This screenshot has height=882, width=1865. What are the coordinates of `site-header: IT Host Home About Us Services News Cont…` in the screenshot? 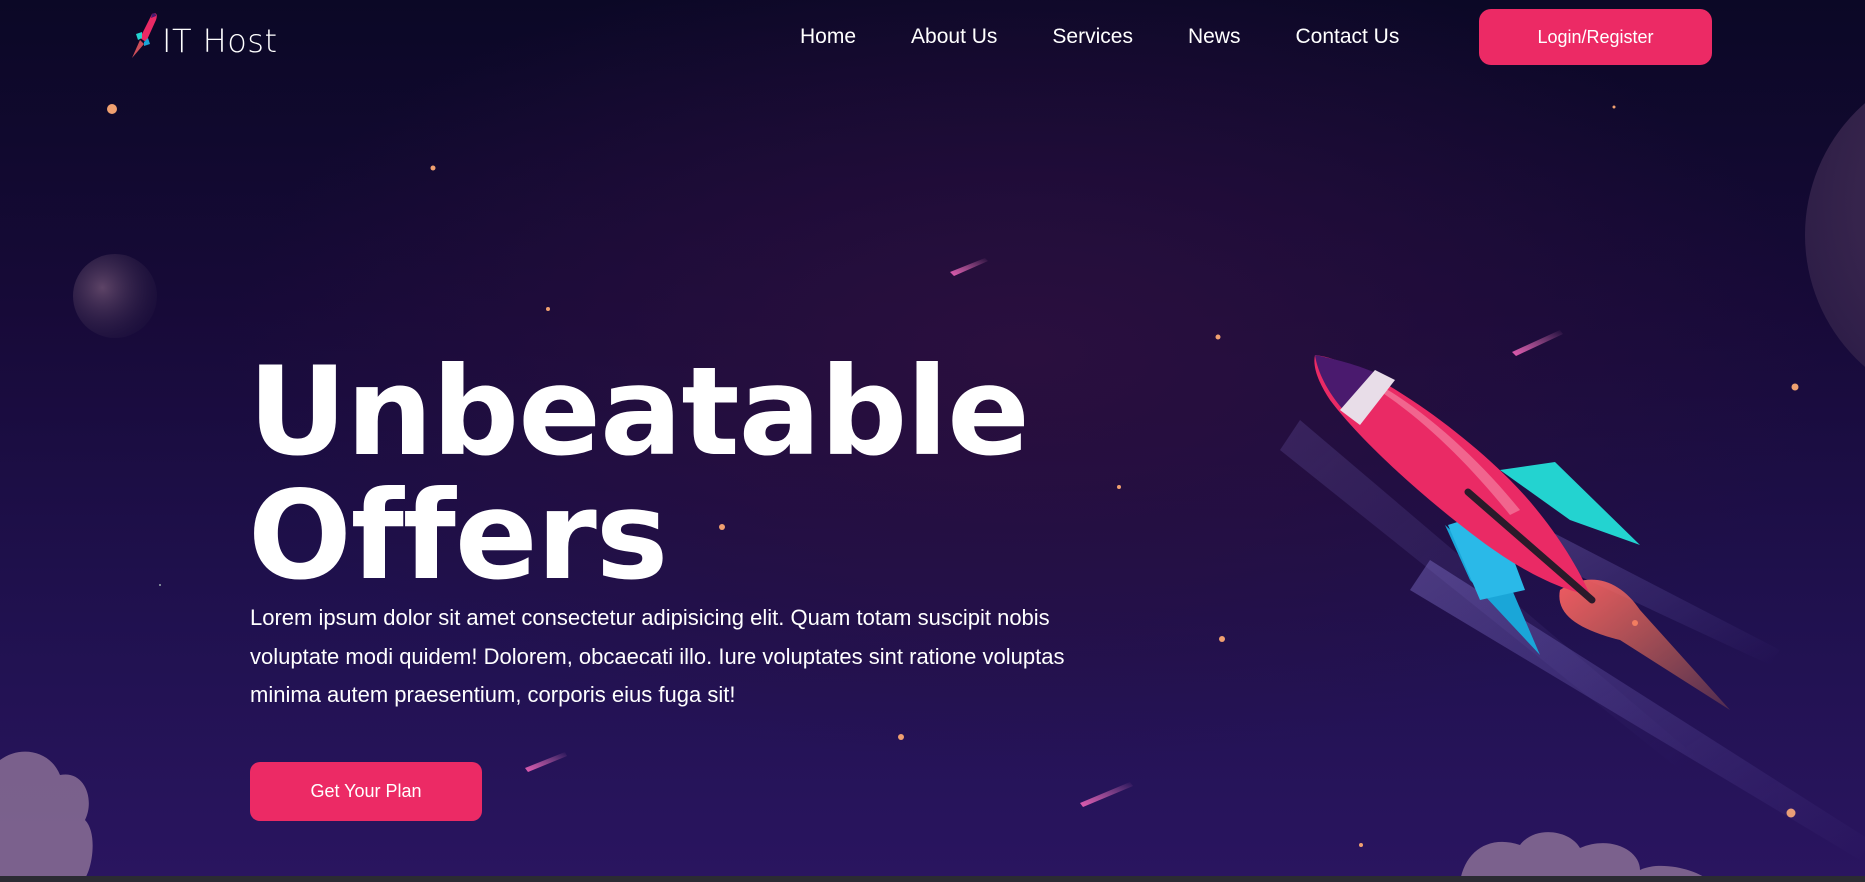 It's located at (932, 38).